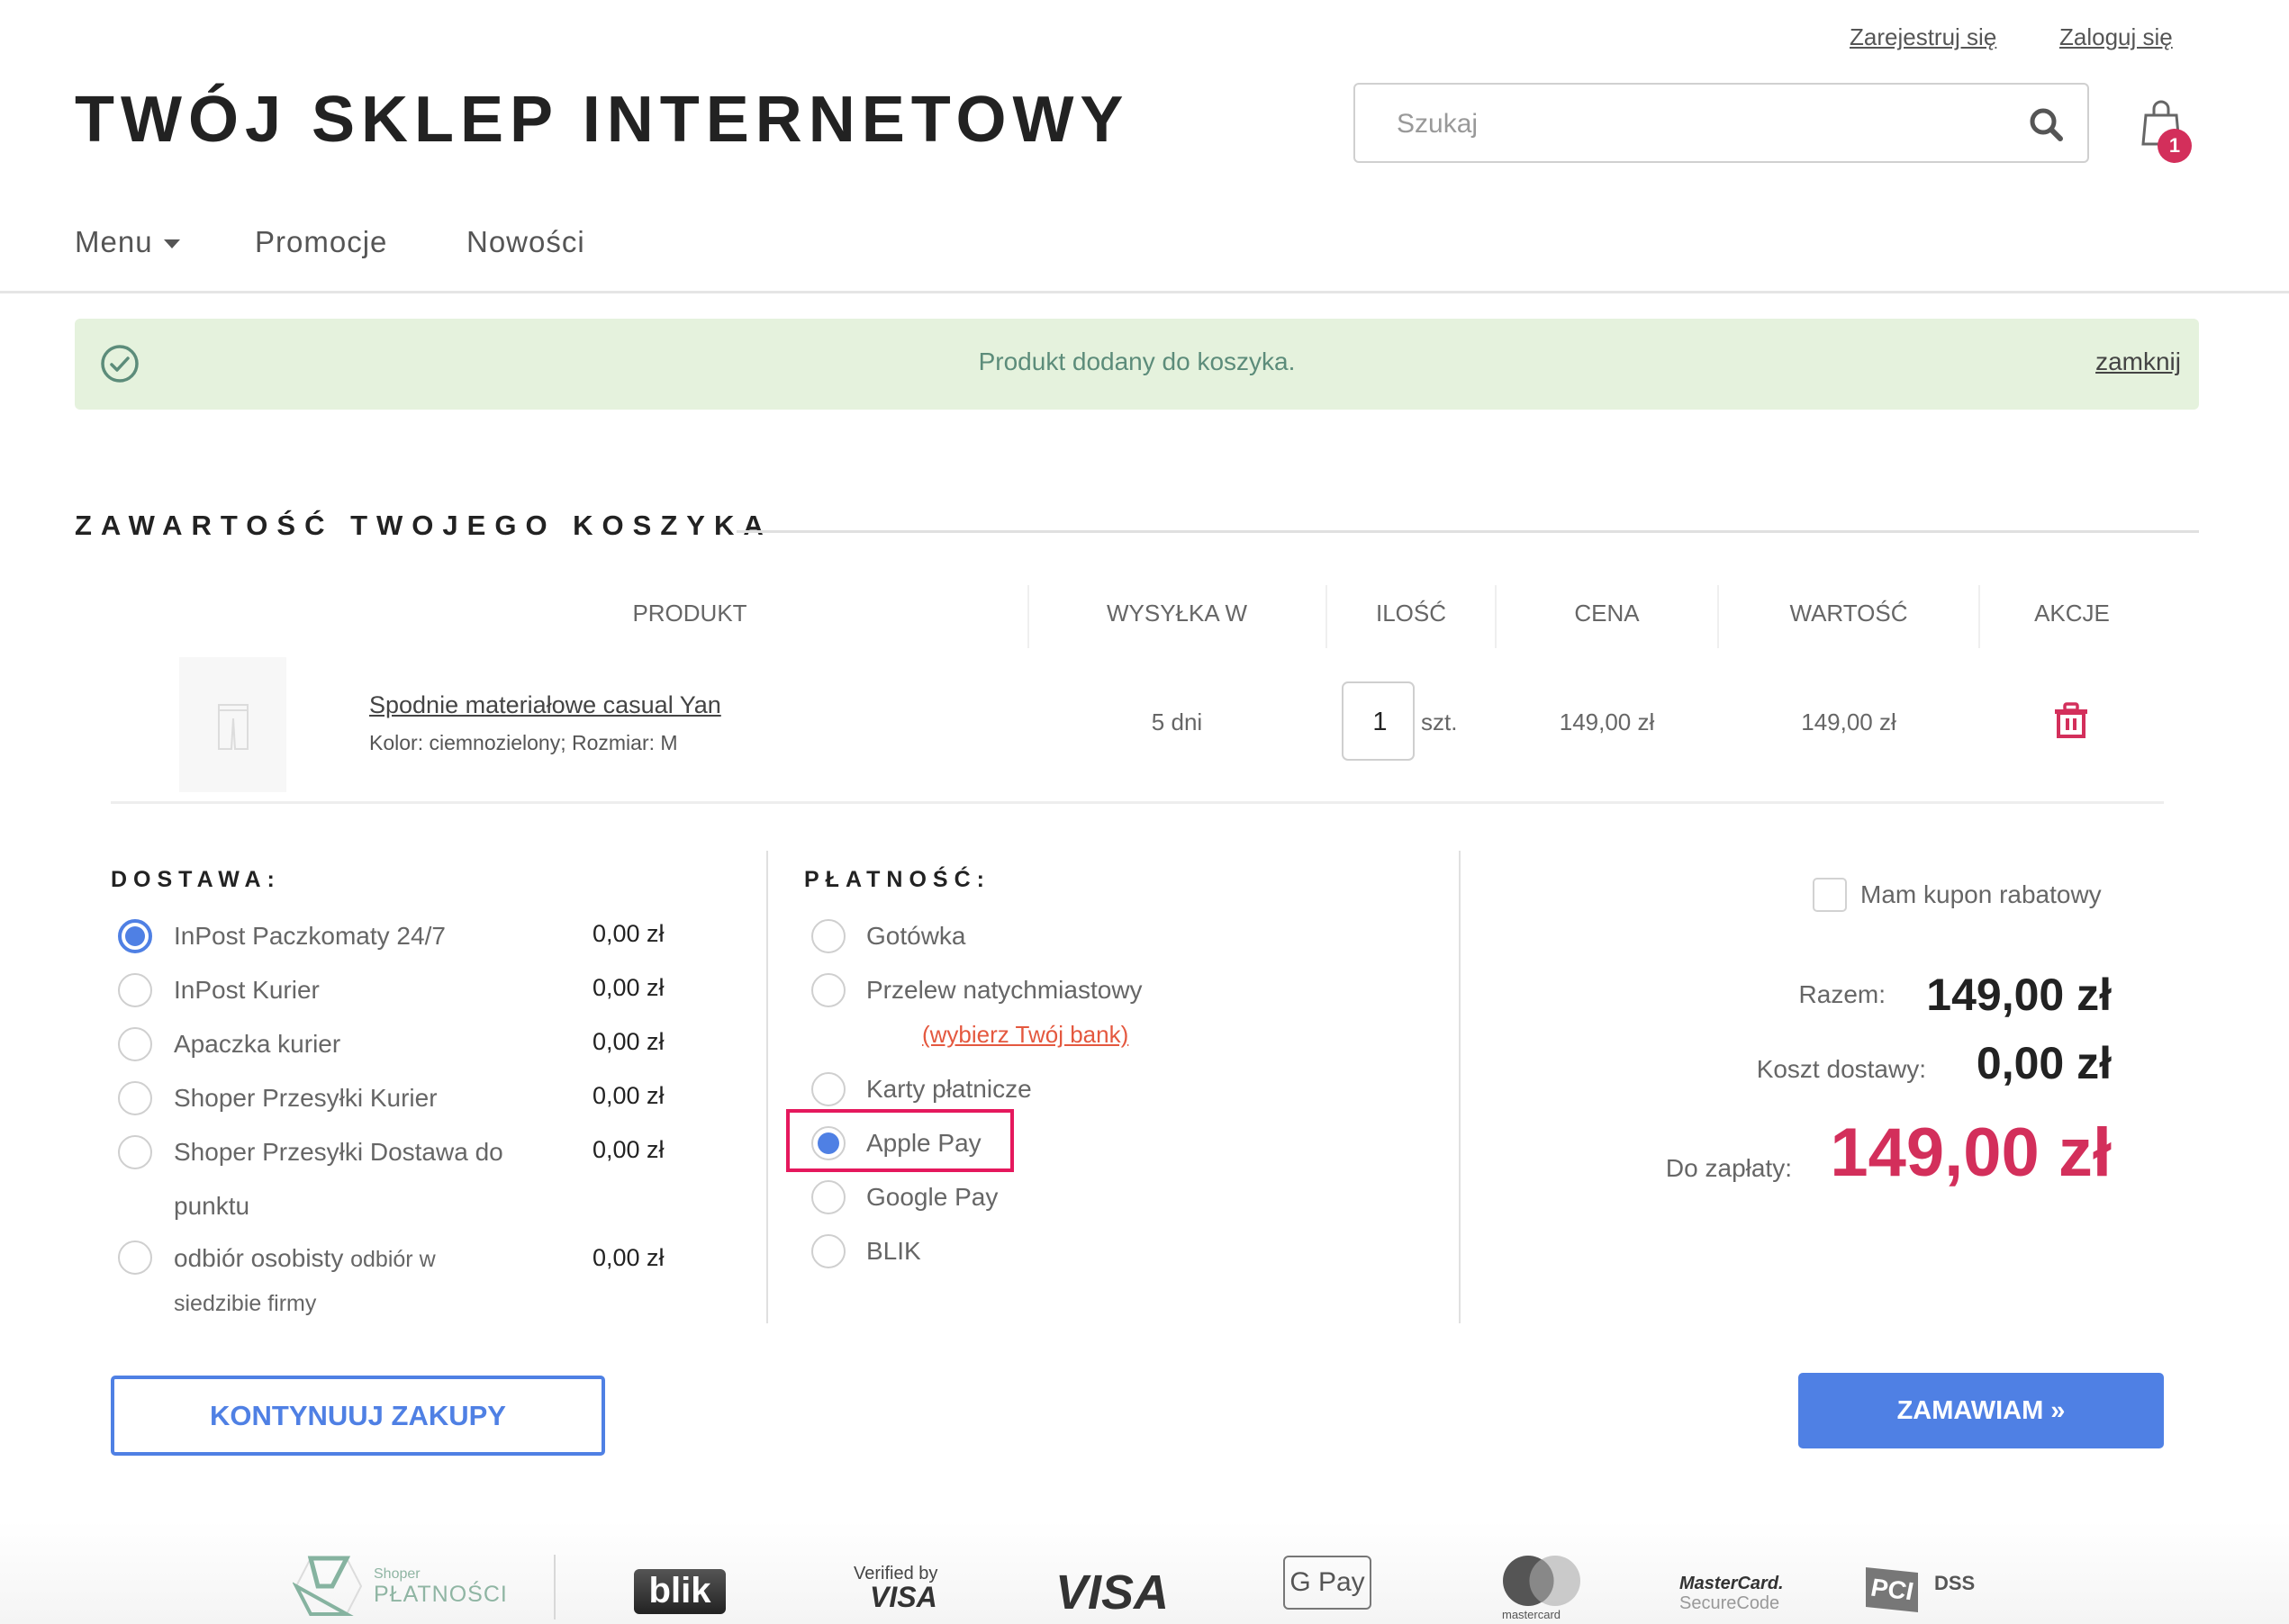 Image resolution: width=2289 pixels, height=1624 pixels. Describe the element at coordinates (135, 936) in the screenshot. I see `delivery-radio-selected` at that location.